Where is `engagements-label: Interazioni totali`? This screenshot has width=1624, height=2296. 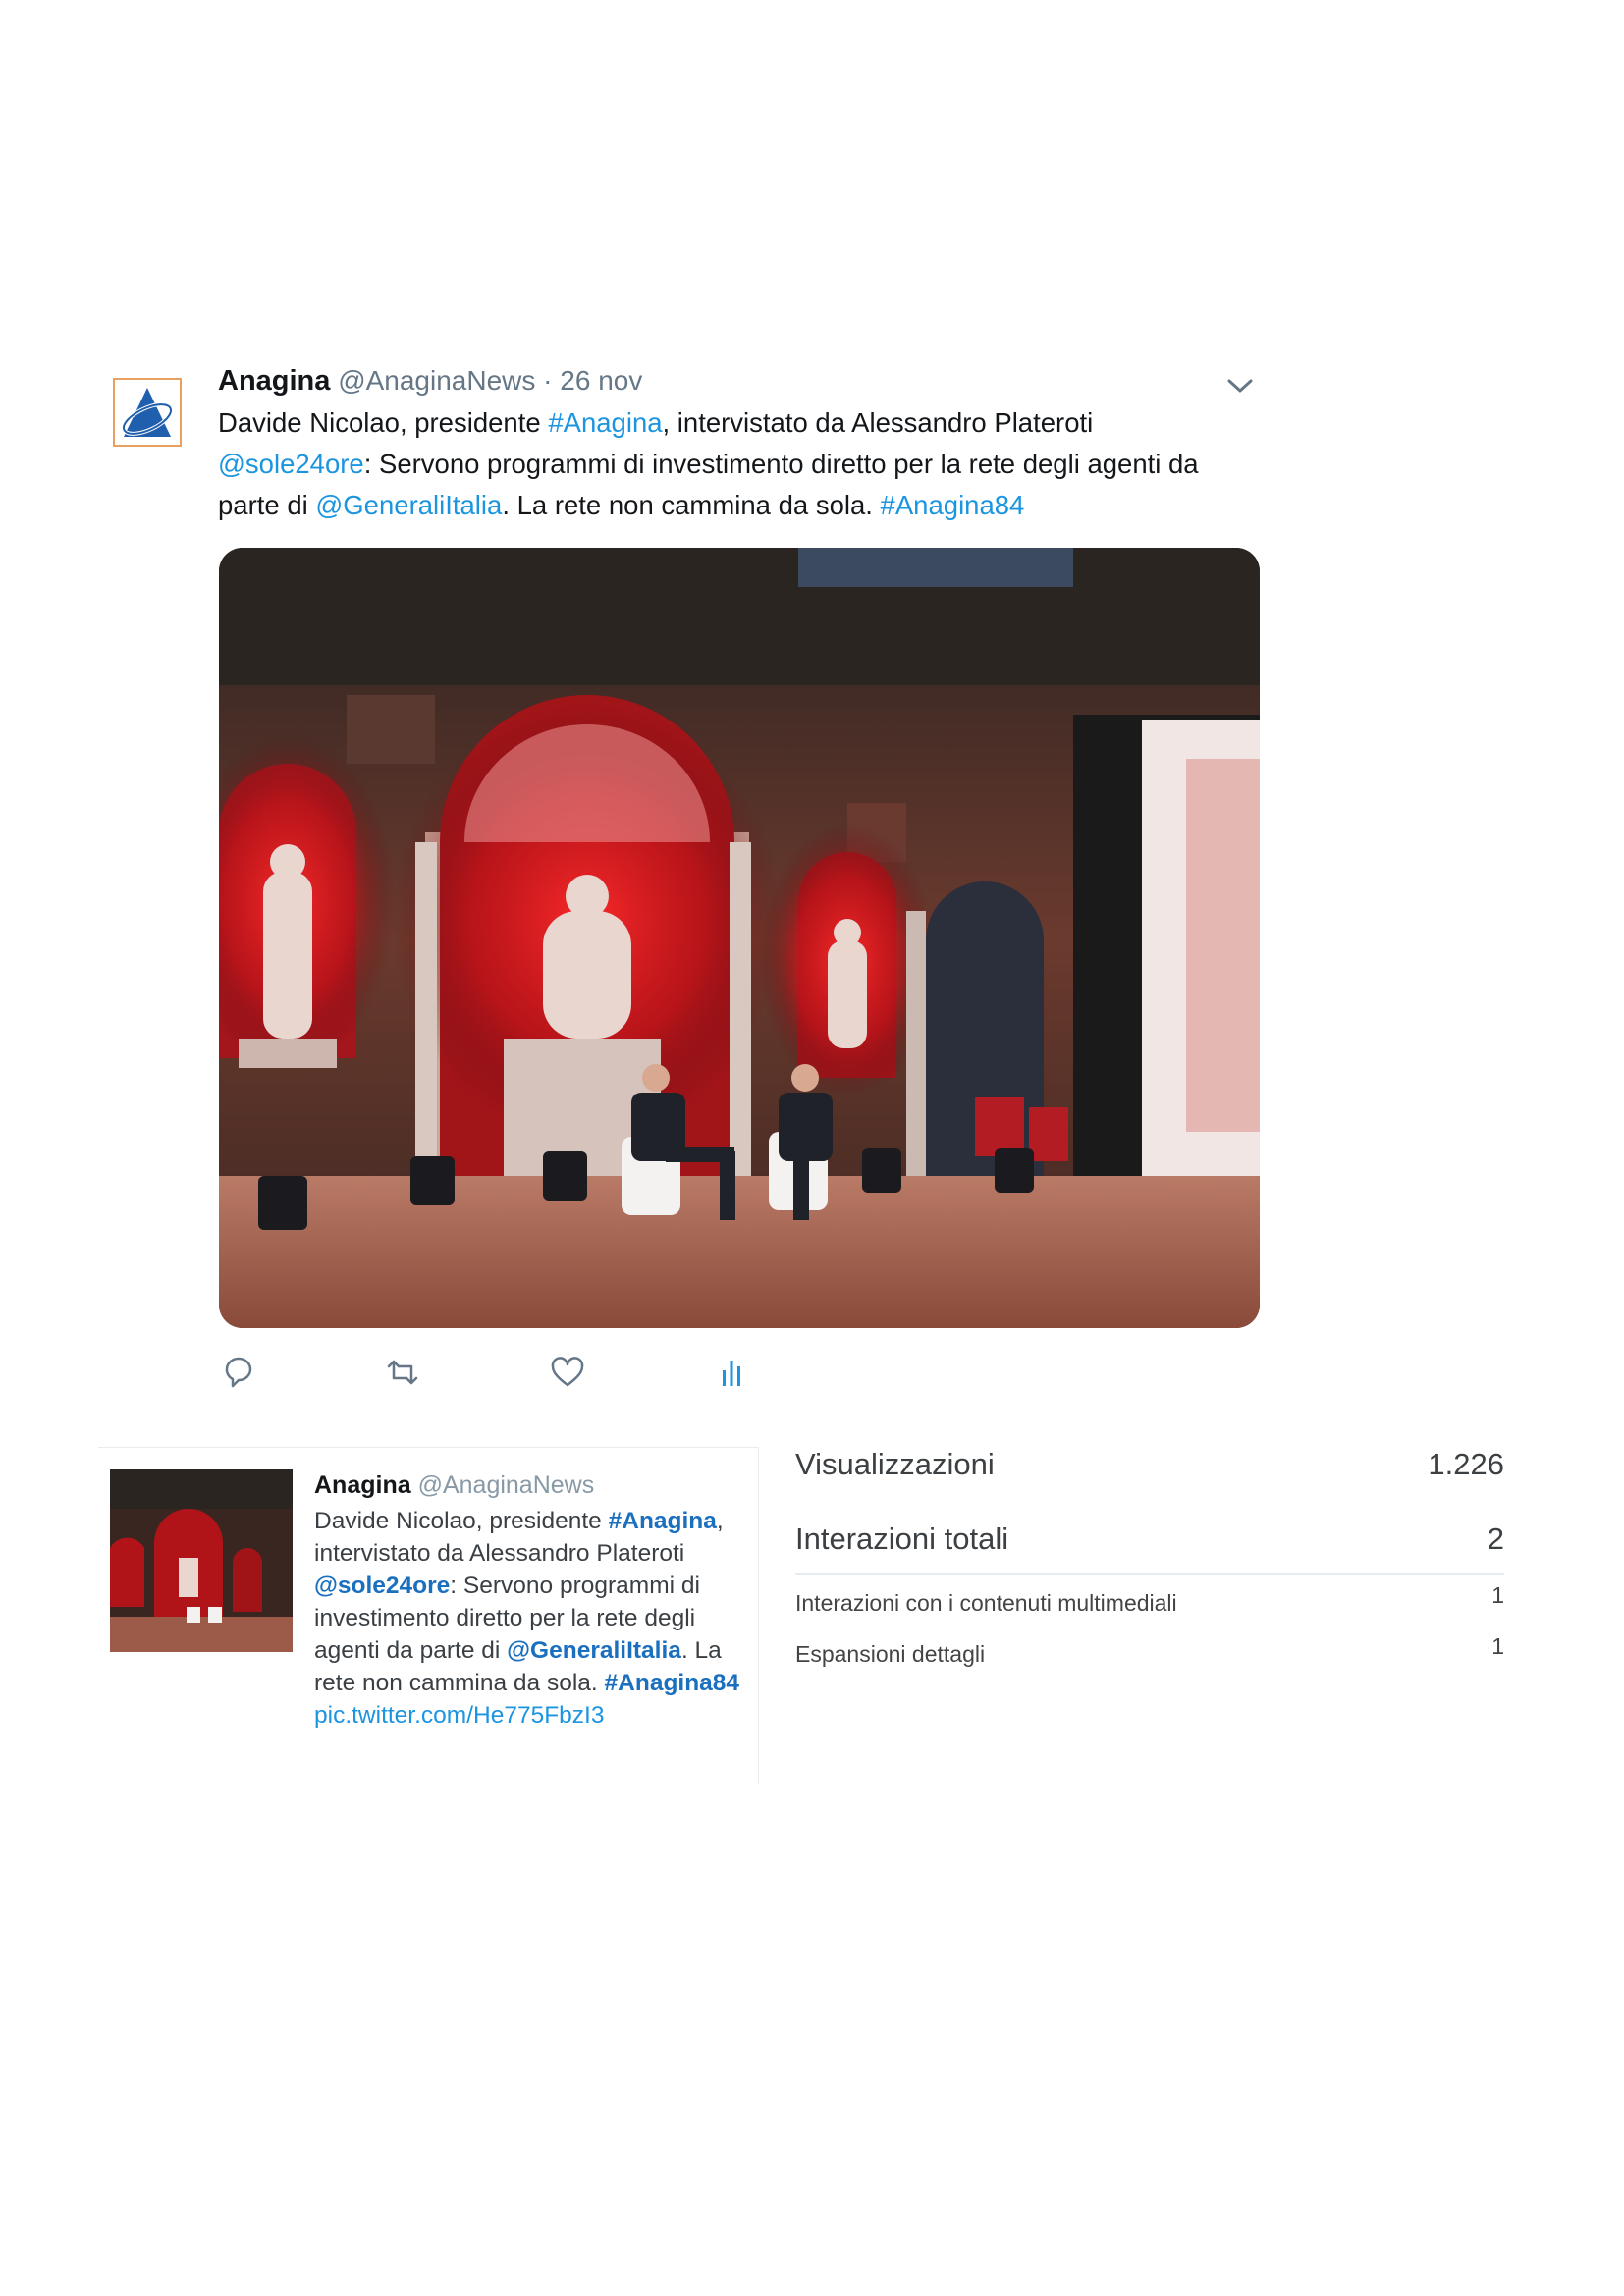 engagements-label: Interazioni totali is located at coordinates (902, 1539).